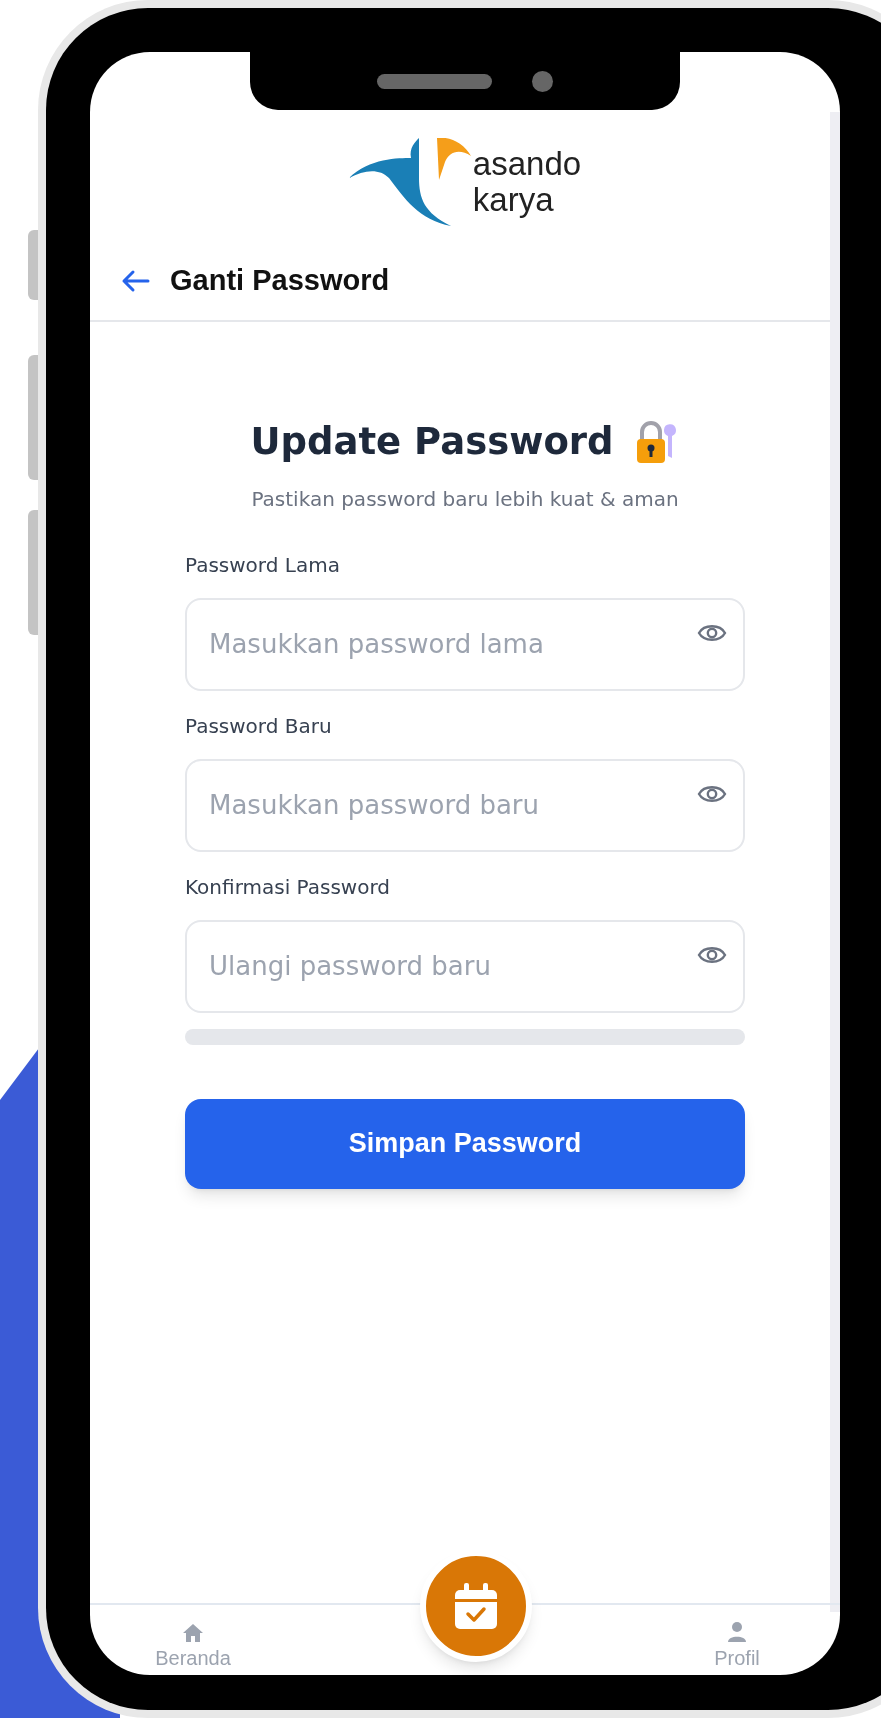 This screenshot has height=1718, width=881. I want to click on form-subtitle: Pastikan password baru lebih kuat & aman, so click(465, 499).